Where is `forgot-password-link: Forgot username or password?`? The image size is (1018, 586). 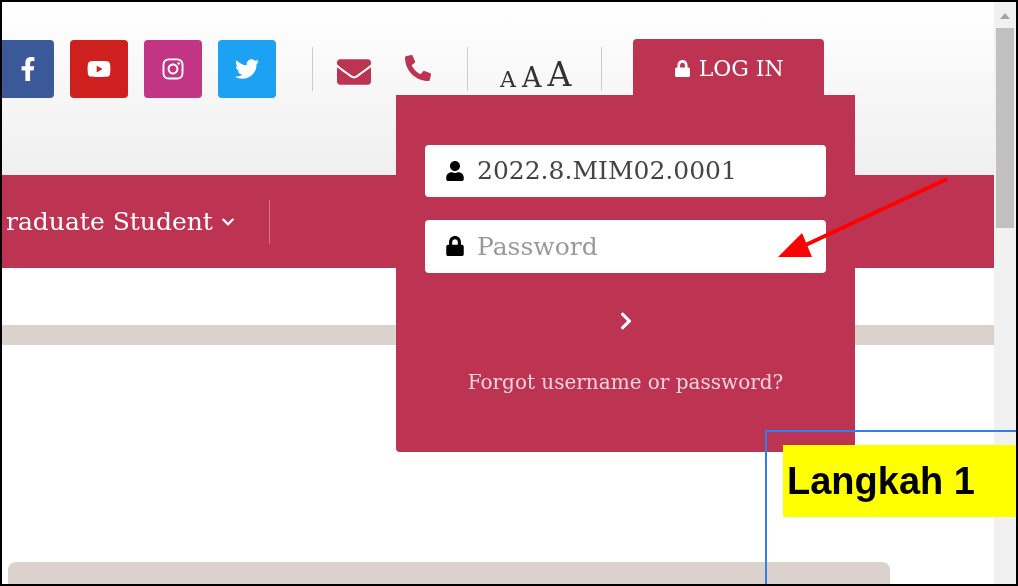 forgot-password-link: Forgot username or password? is located at coordinates (625, 382).